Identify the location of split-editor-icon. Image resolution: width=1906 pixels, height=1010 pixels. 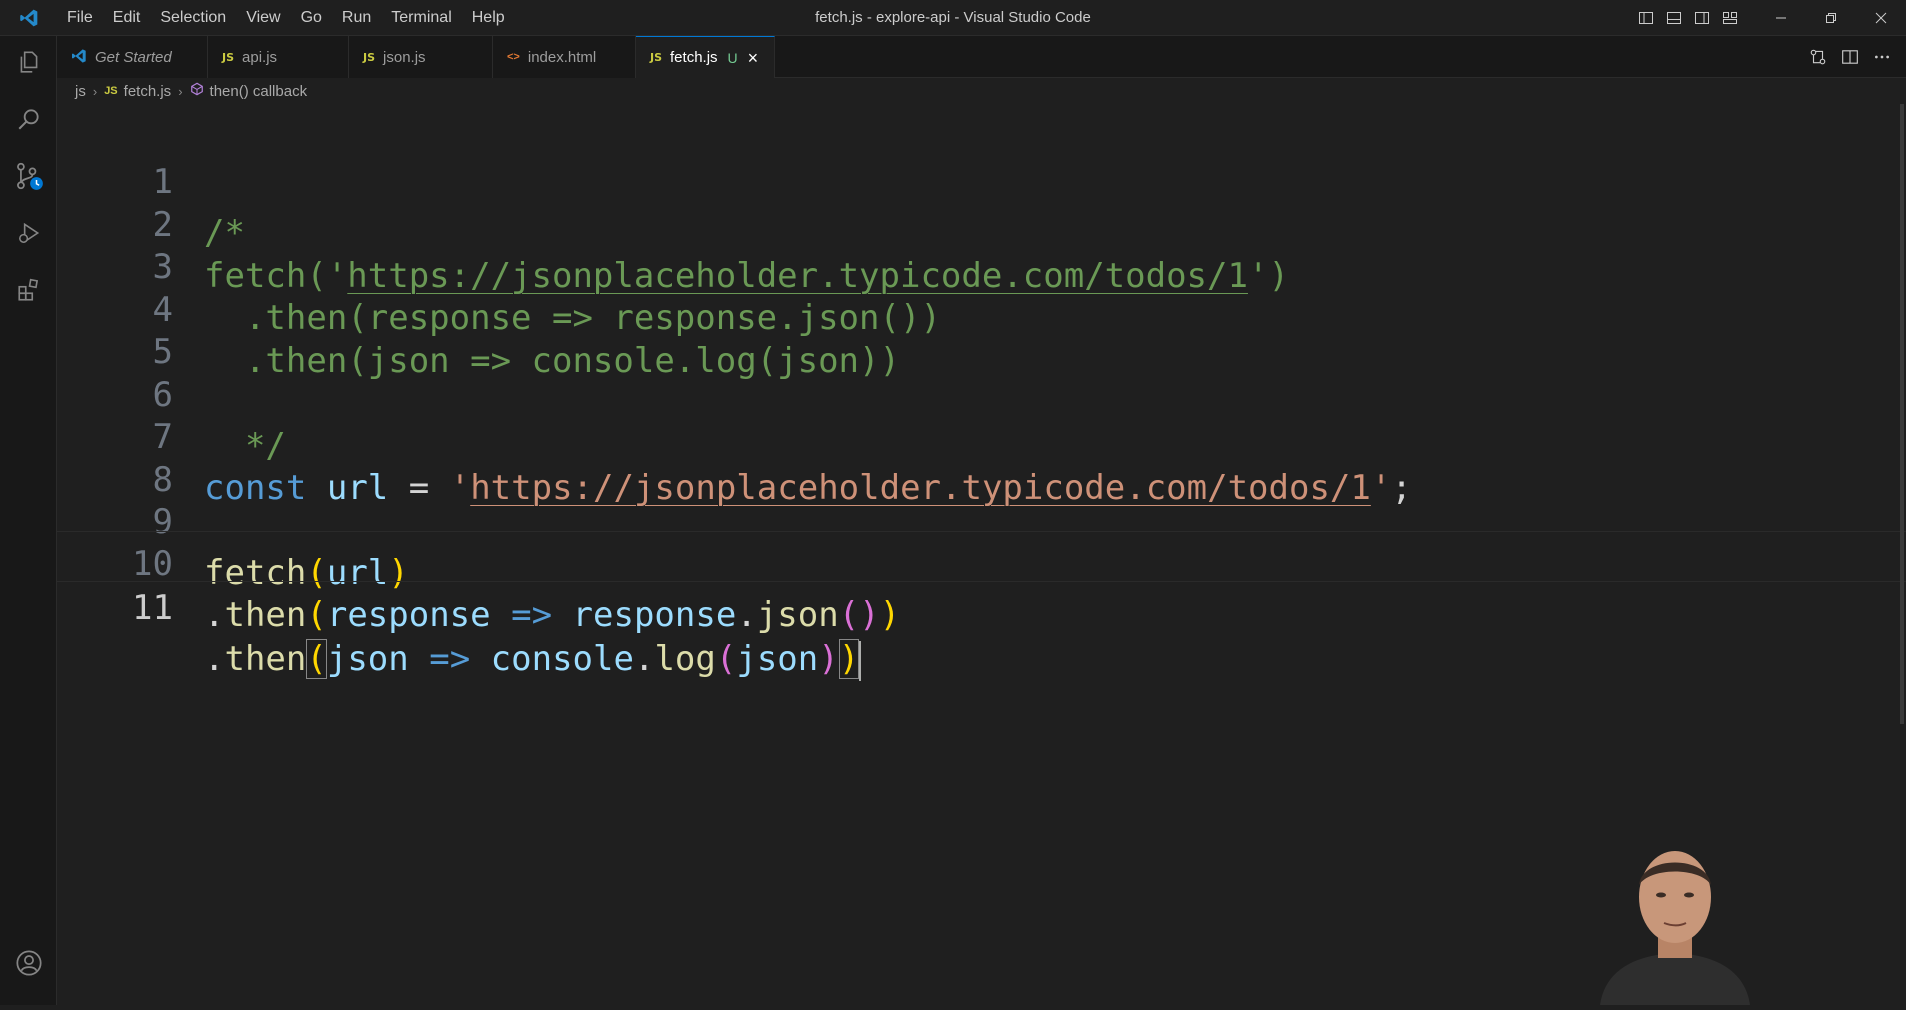
(1850, 57).